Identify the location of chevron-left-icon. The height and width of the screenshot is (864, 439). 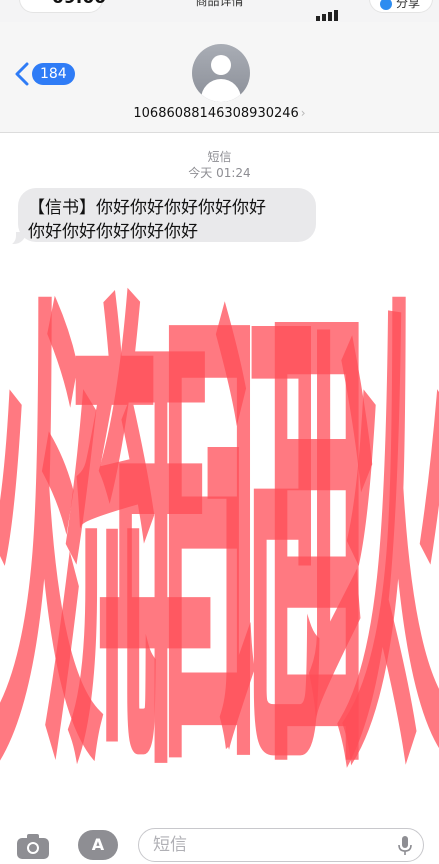
(22, 74).